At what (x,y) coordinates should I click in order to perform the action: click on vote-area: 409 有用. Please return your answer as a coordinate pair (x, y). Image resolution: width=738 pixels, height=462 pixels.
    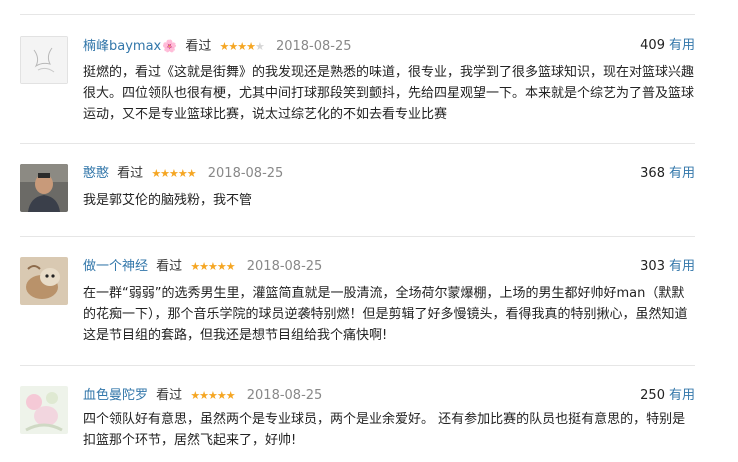
    Looking at the image, I should click on (667, 46).